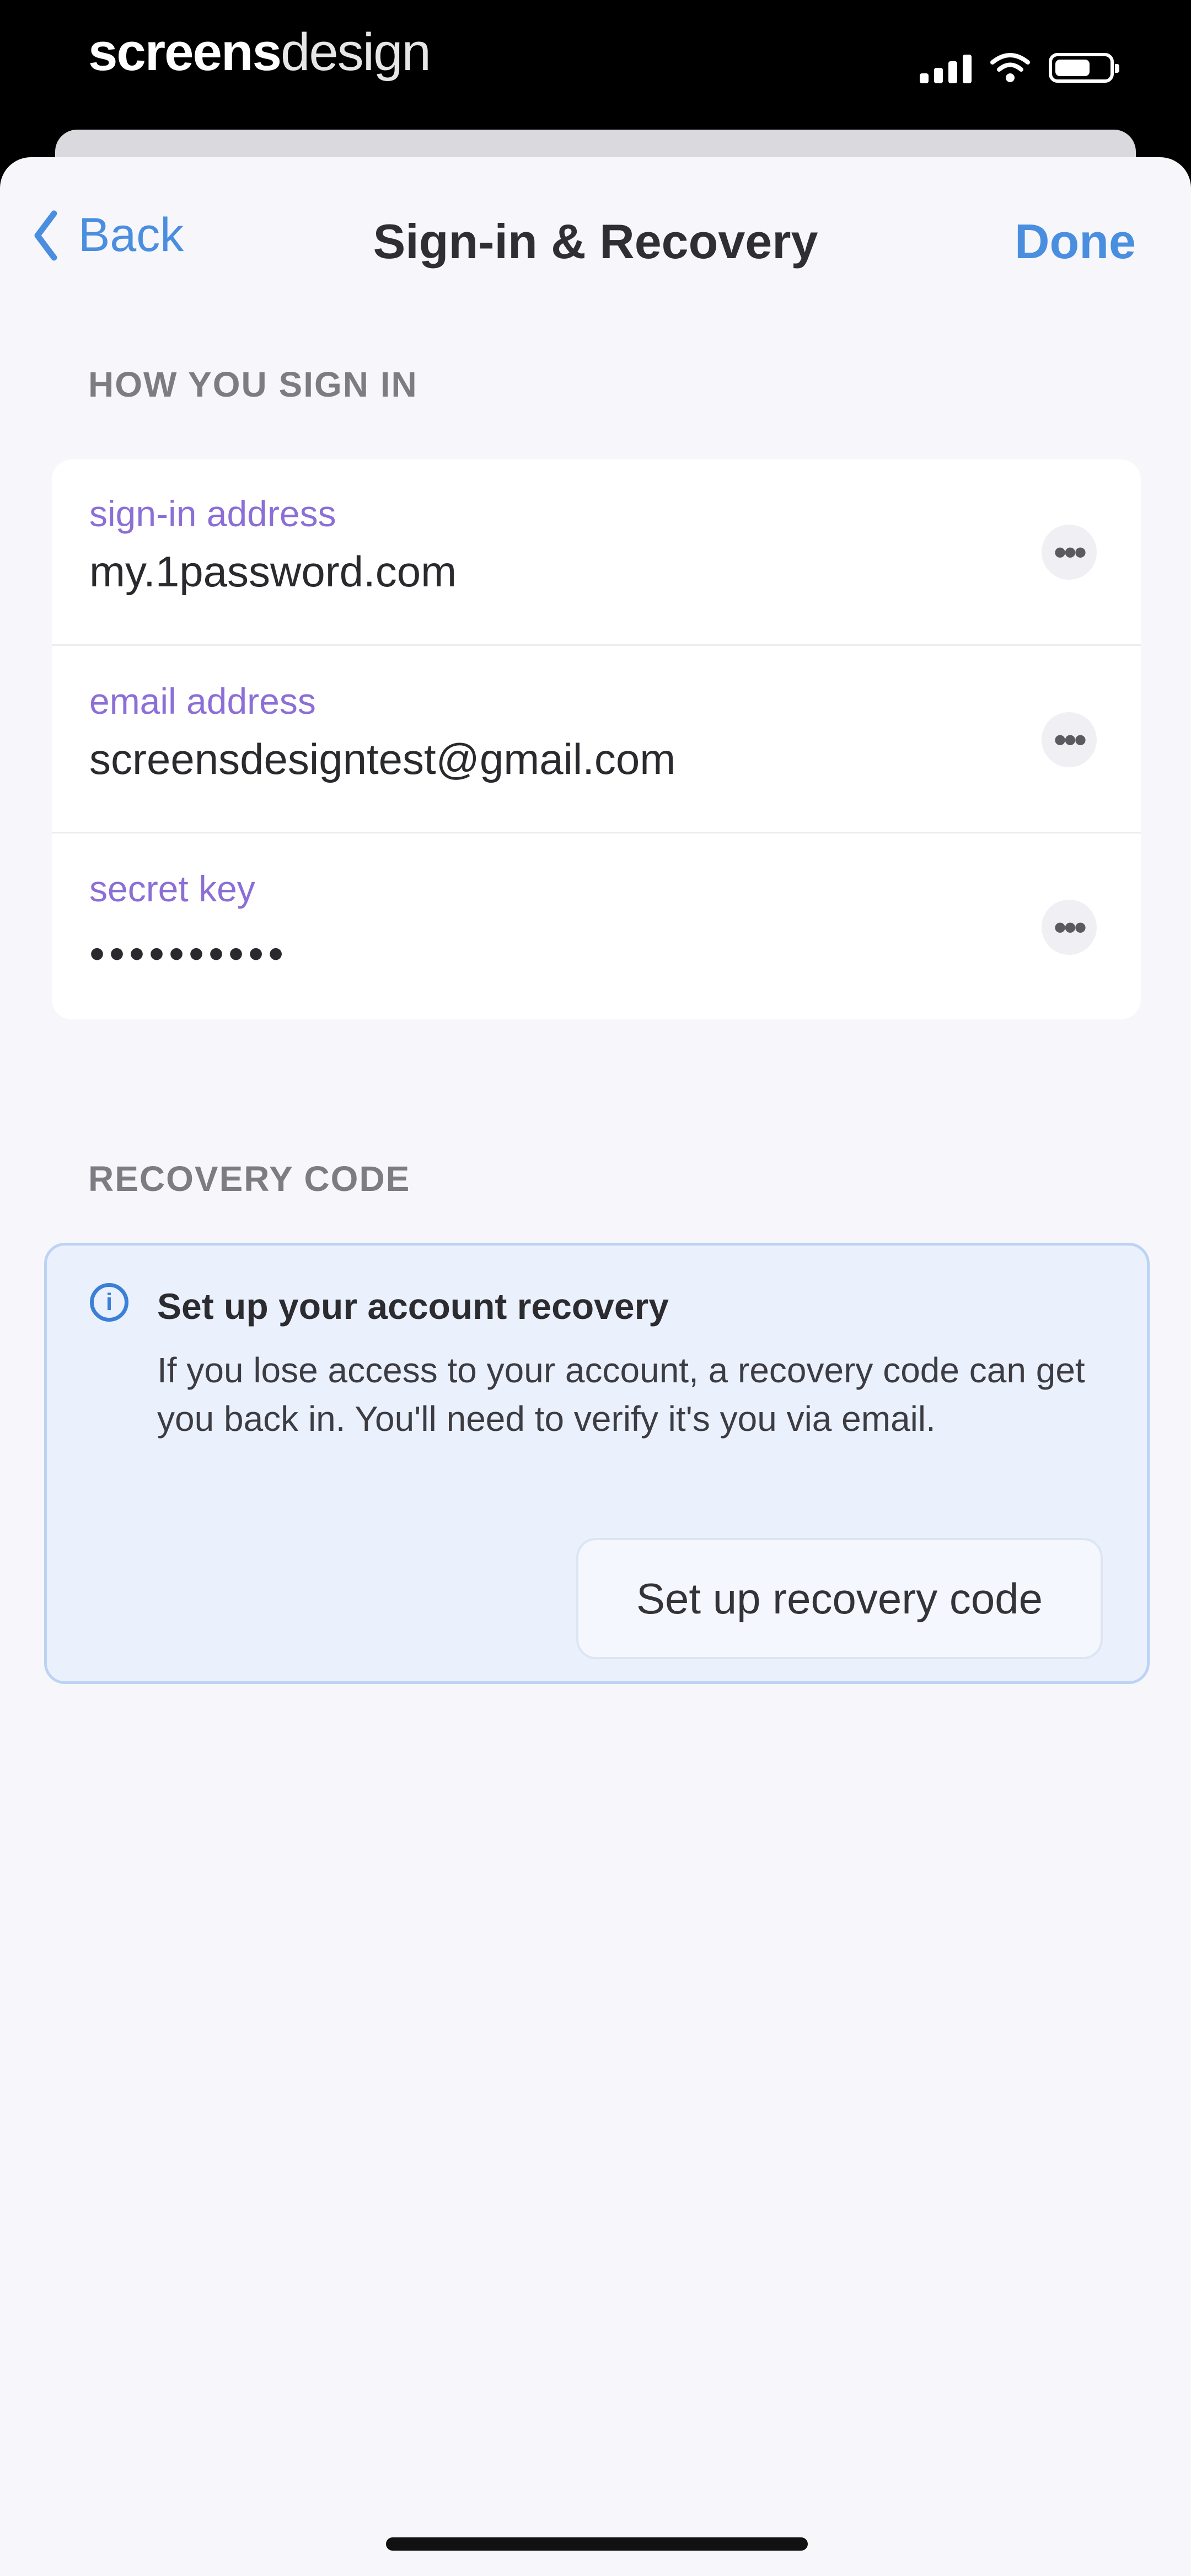 Image resolution: width=1191 pixels, height=2576 pixels. Describe the element at coordinates (1010, 67) in the screenshot. I see `wifi-icon` at that location.